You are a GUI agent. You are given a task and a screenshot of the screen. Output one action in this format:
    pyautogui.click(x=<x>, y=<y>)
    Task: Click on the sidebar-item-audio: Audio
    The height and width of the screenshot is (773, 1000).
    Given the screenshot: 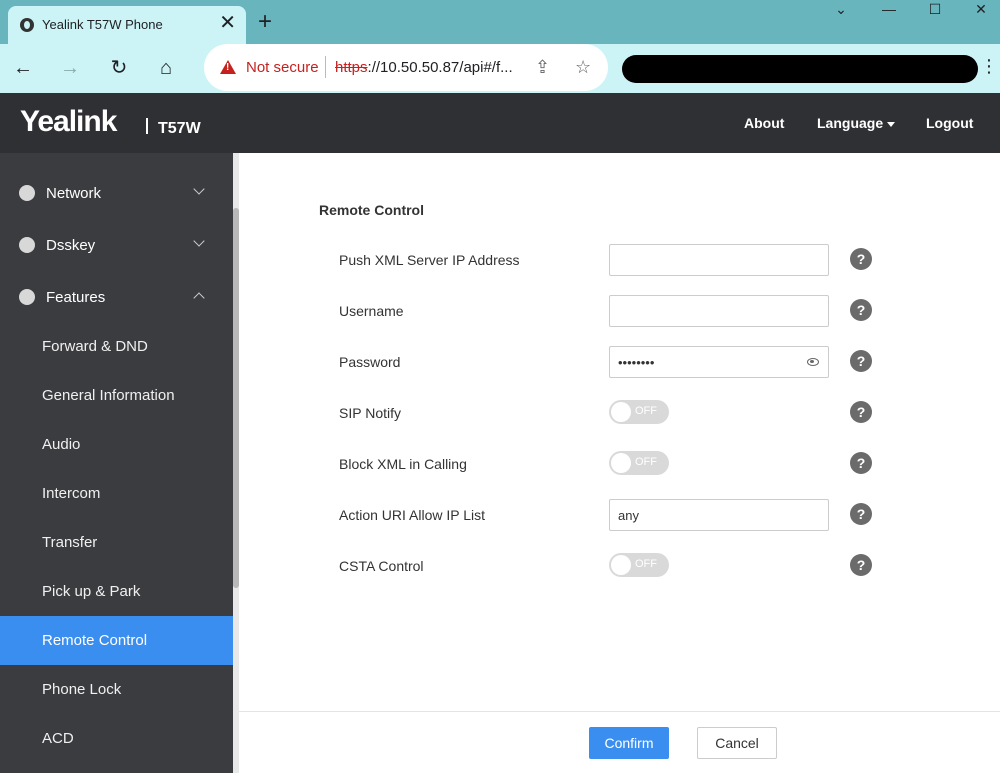 What is the action you would take?
    pyautogui.click(x=116, y=444)
    